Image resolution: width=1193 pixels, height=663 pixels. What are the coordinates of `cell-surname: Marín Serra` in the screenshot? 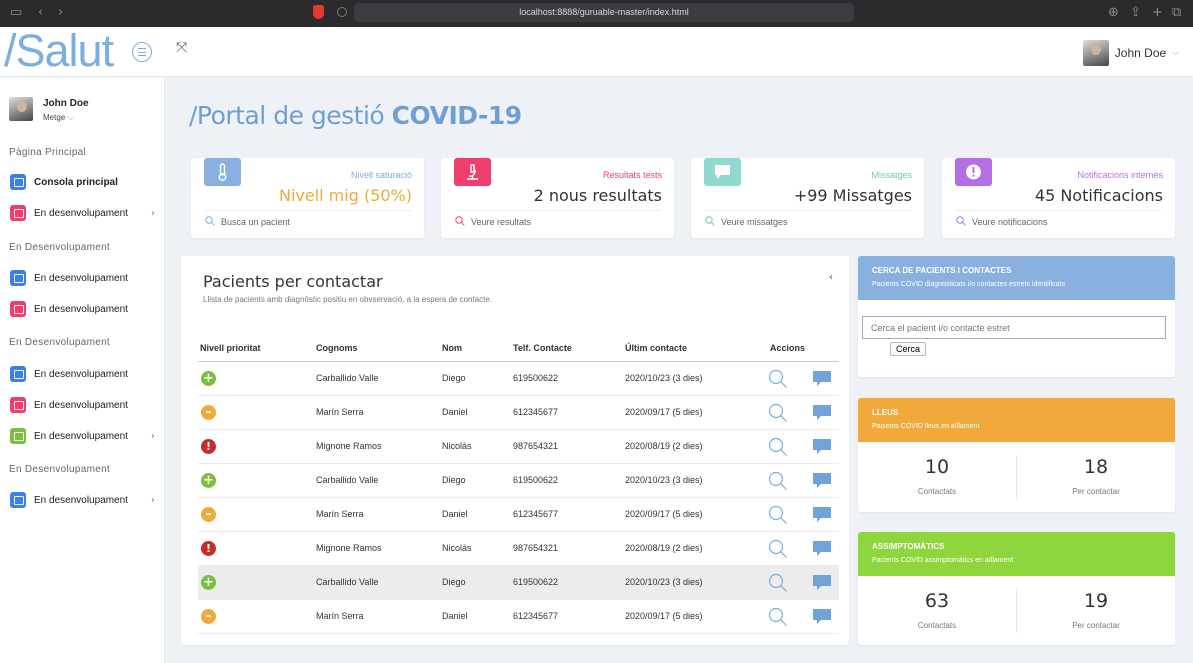 It's located at (340, 412).